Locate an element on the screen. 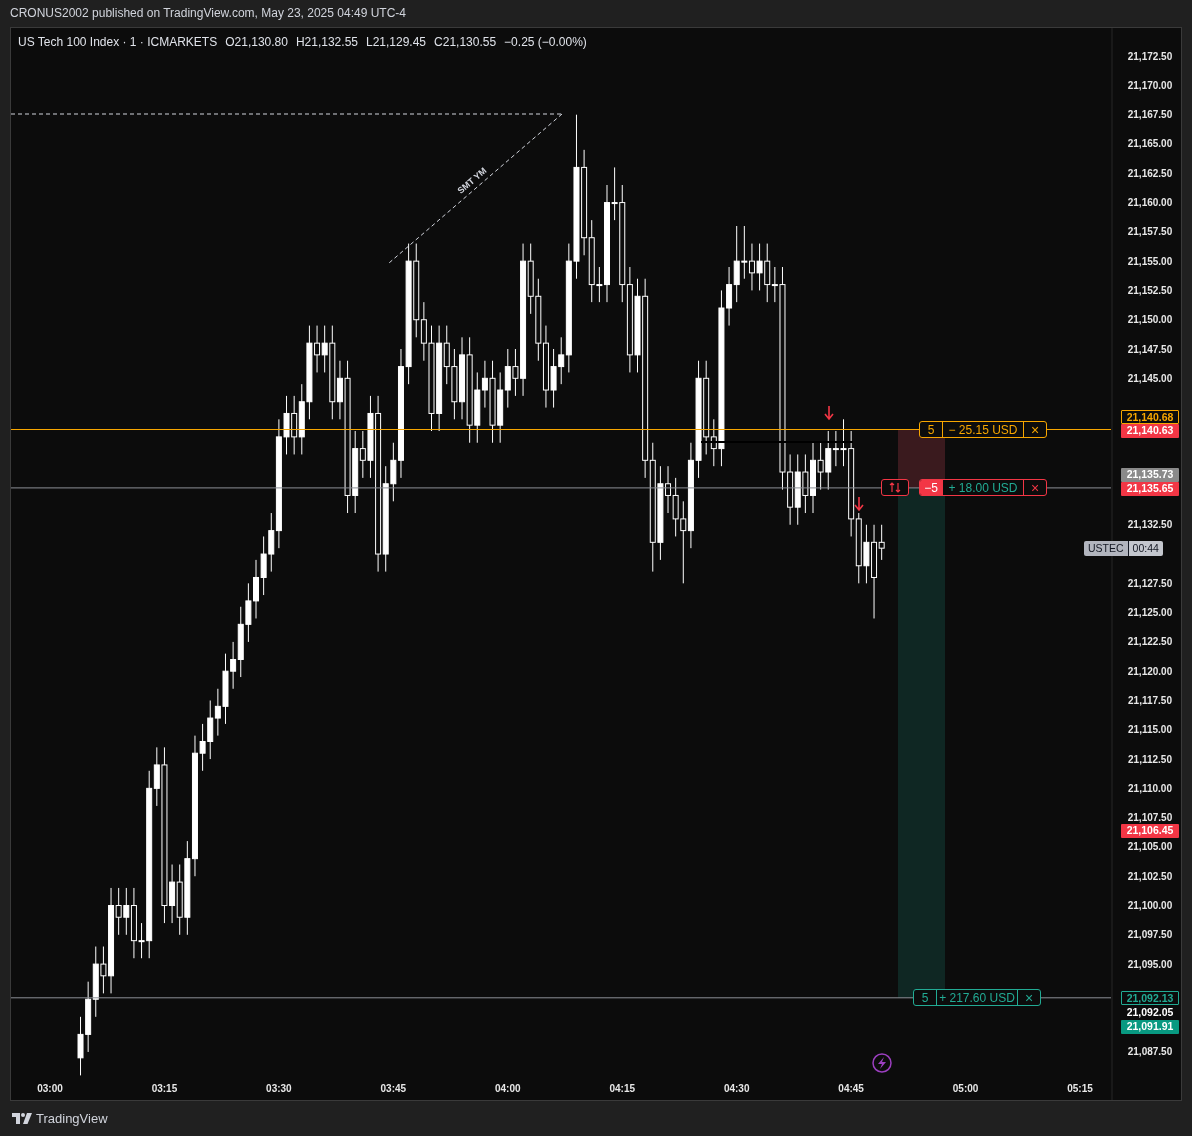  order-line-label: 5 − 25.15 USD × is located at coordinates (983, 429).